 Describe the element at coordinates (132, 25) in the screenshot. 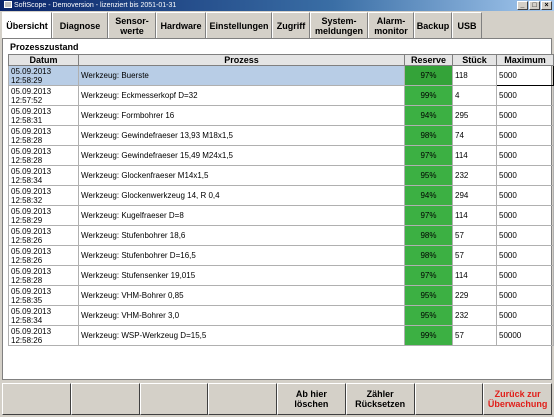

I see `tab-sensorwerte: Sensor-werte` at that location.